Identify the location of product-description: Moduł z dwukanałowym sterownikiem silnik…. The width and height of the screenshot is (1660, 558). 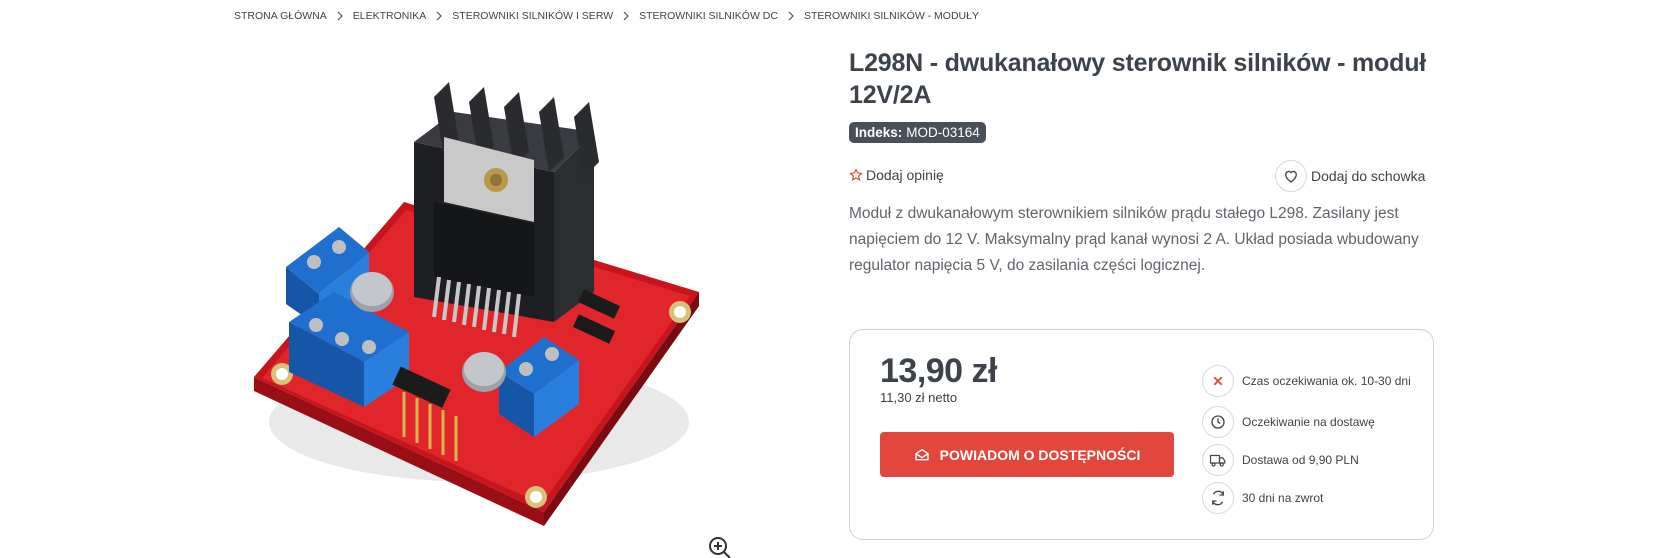
(1134, 239).